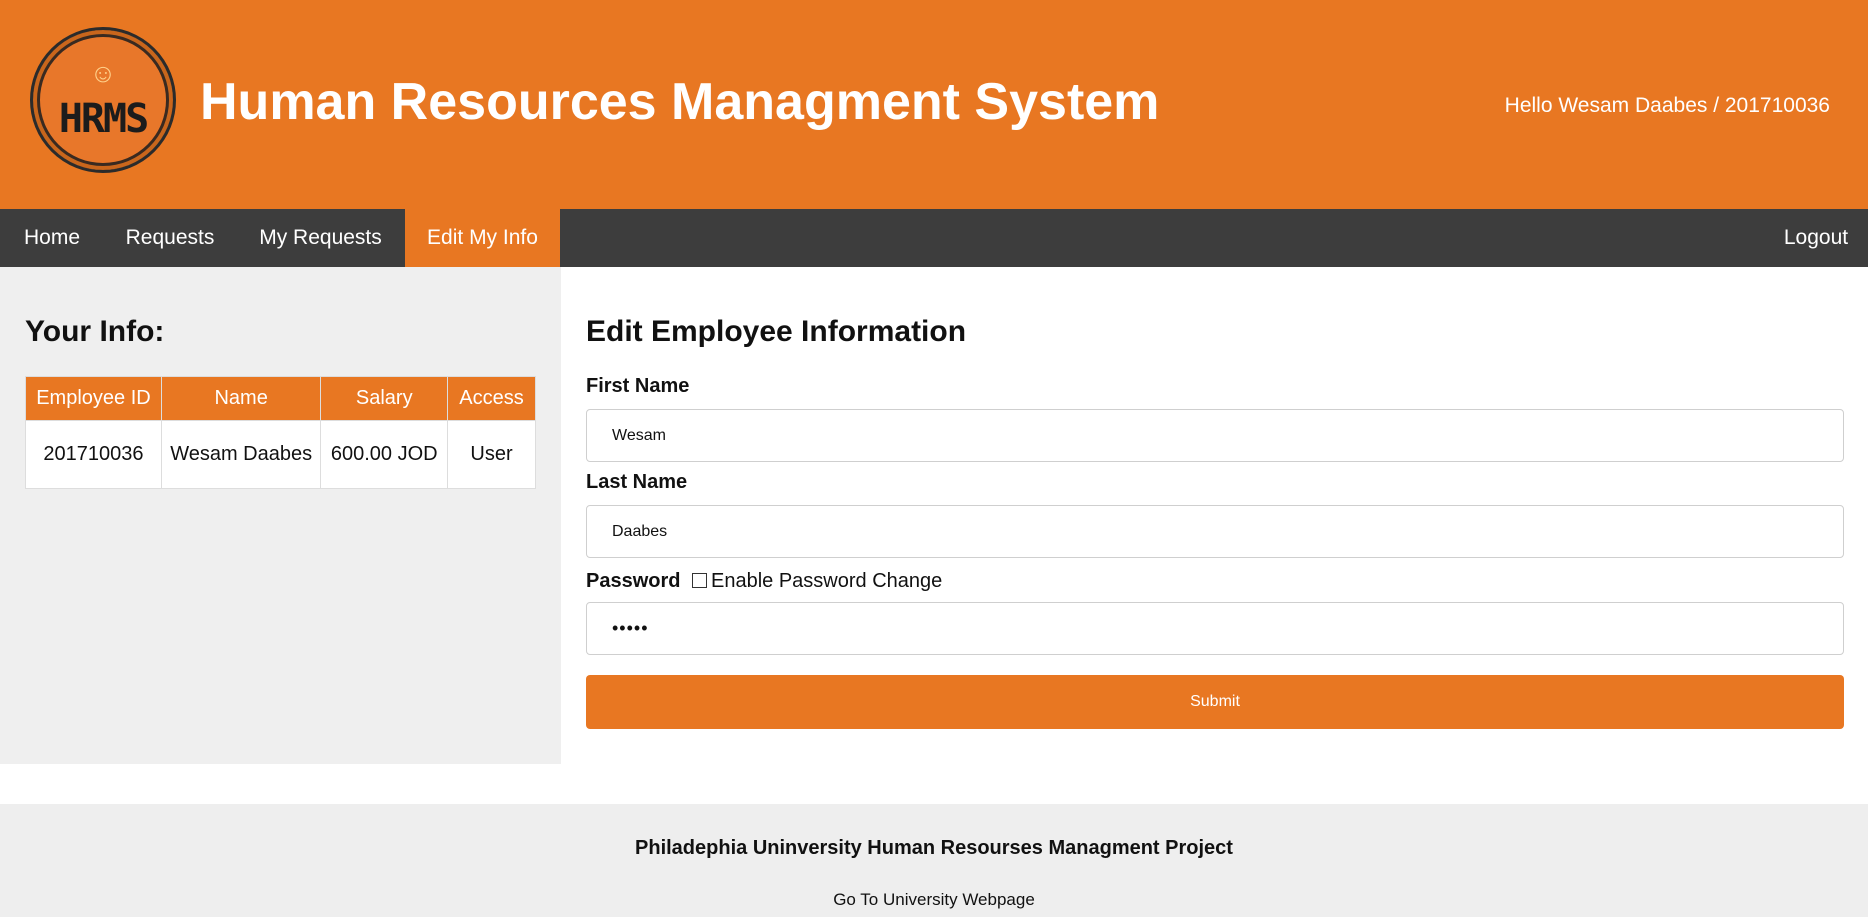  What do you see at coordinates (170, 238) in the screenshot?
I see `nav-requests: Requests` at bounding box center [170, 238].